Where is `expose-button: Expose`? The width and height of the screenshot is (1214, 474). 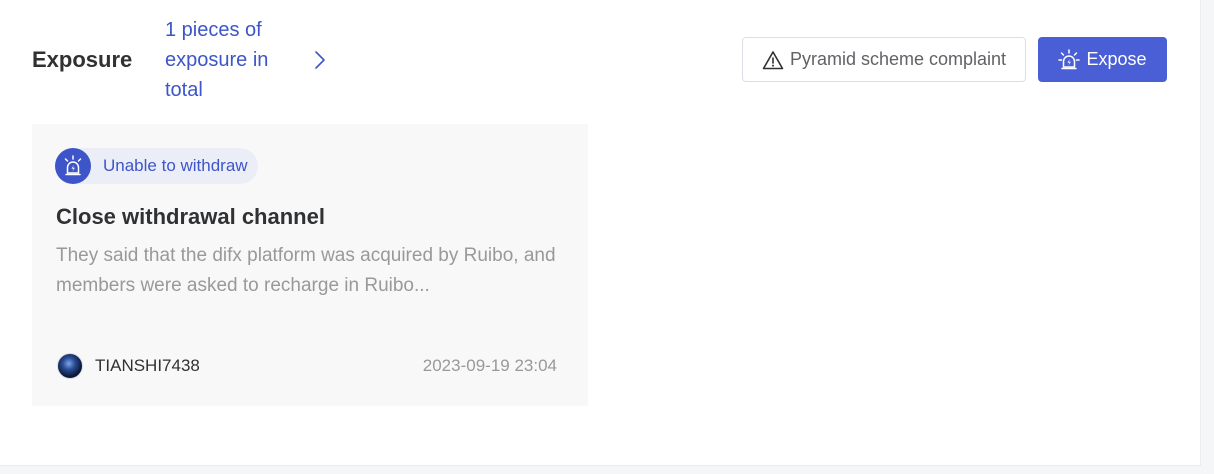 expose-button: Expose is located at coordinates (1102, 59).